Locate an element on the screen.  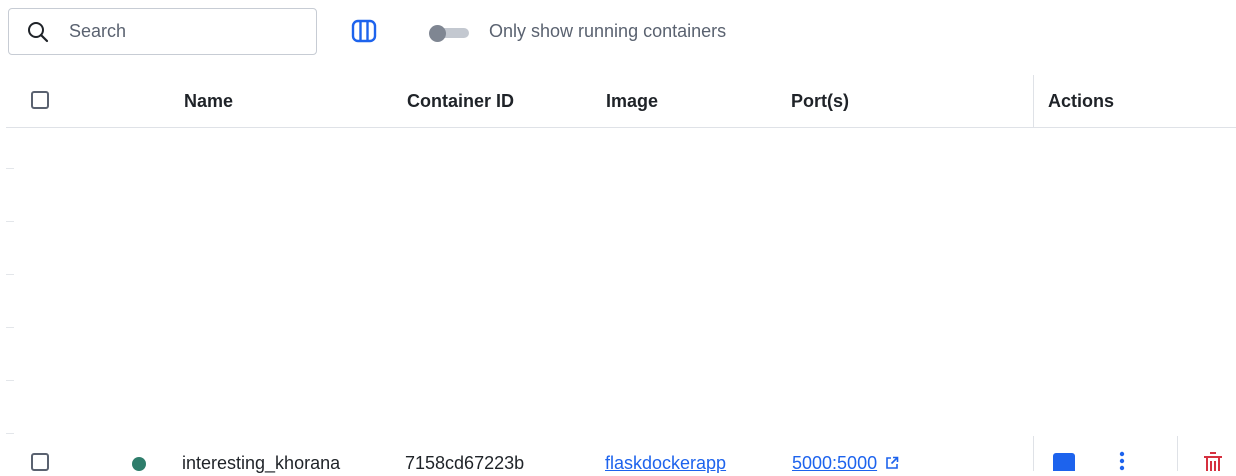
trash-icon is located at coordinates (1213, 461).